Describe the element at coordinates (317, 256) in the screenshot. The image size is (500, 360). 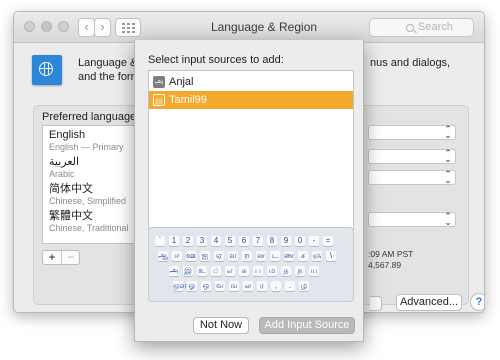
I see `keyboard-key: ஞ` at that location.